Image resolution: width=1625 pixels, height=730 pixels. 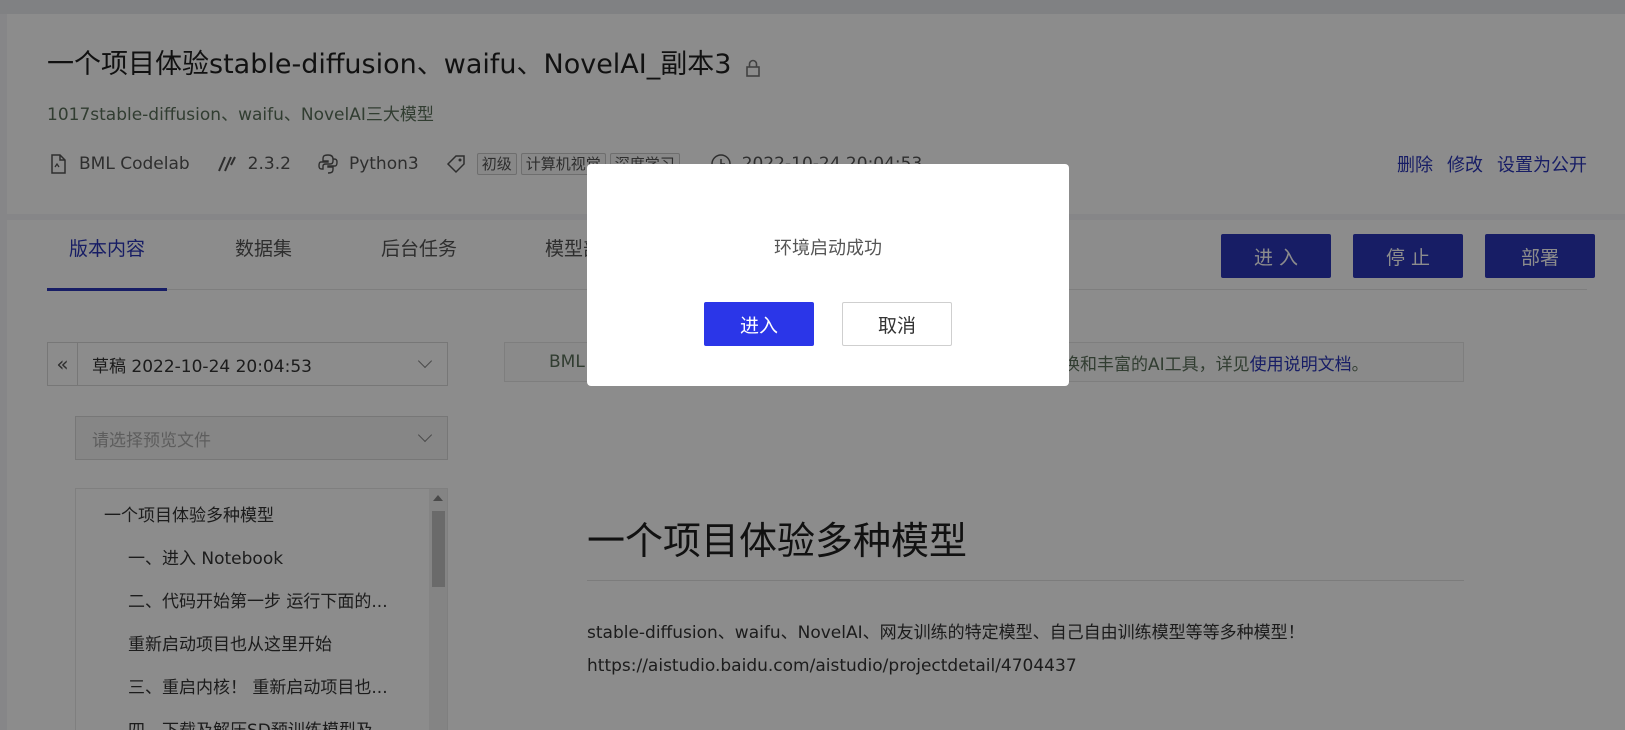 What do you see at coordinates (828, 248) in the screenshot?
I see `dialog-message: 环境启动成功` at bounding box center [828, 248].